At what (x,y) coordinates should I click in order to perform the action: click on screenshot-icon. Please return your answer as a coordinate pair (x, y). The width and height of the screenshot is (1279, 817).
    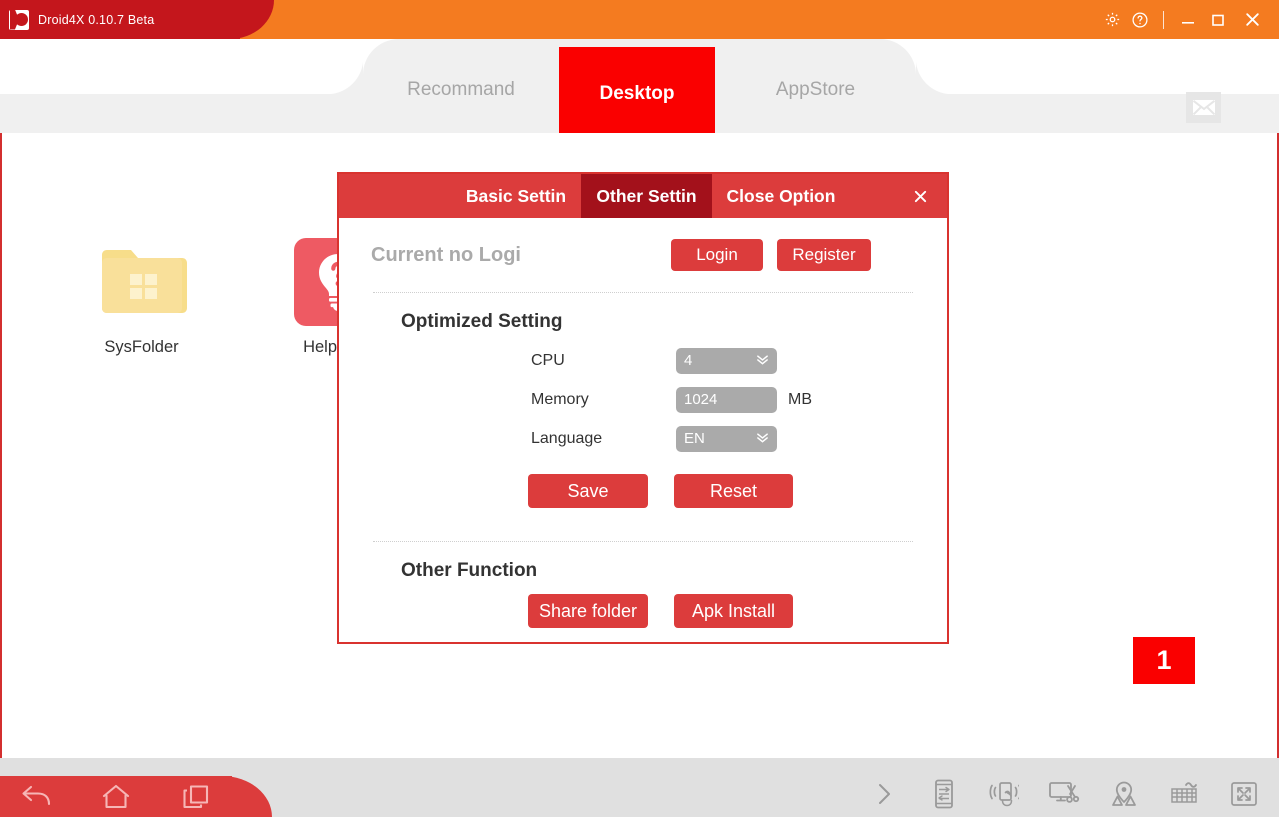
    Looking at the image, I should click on (1064, 794).